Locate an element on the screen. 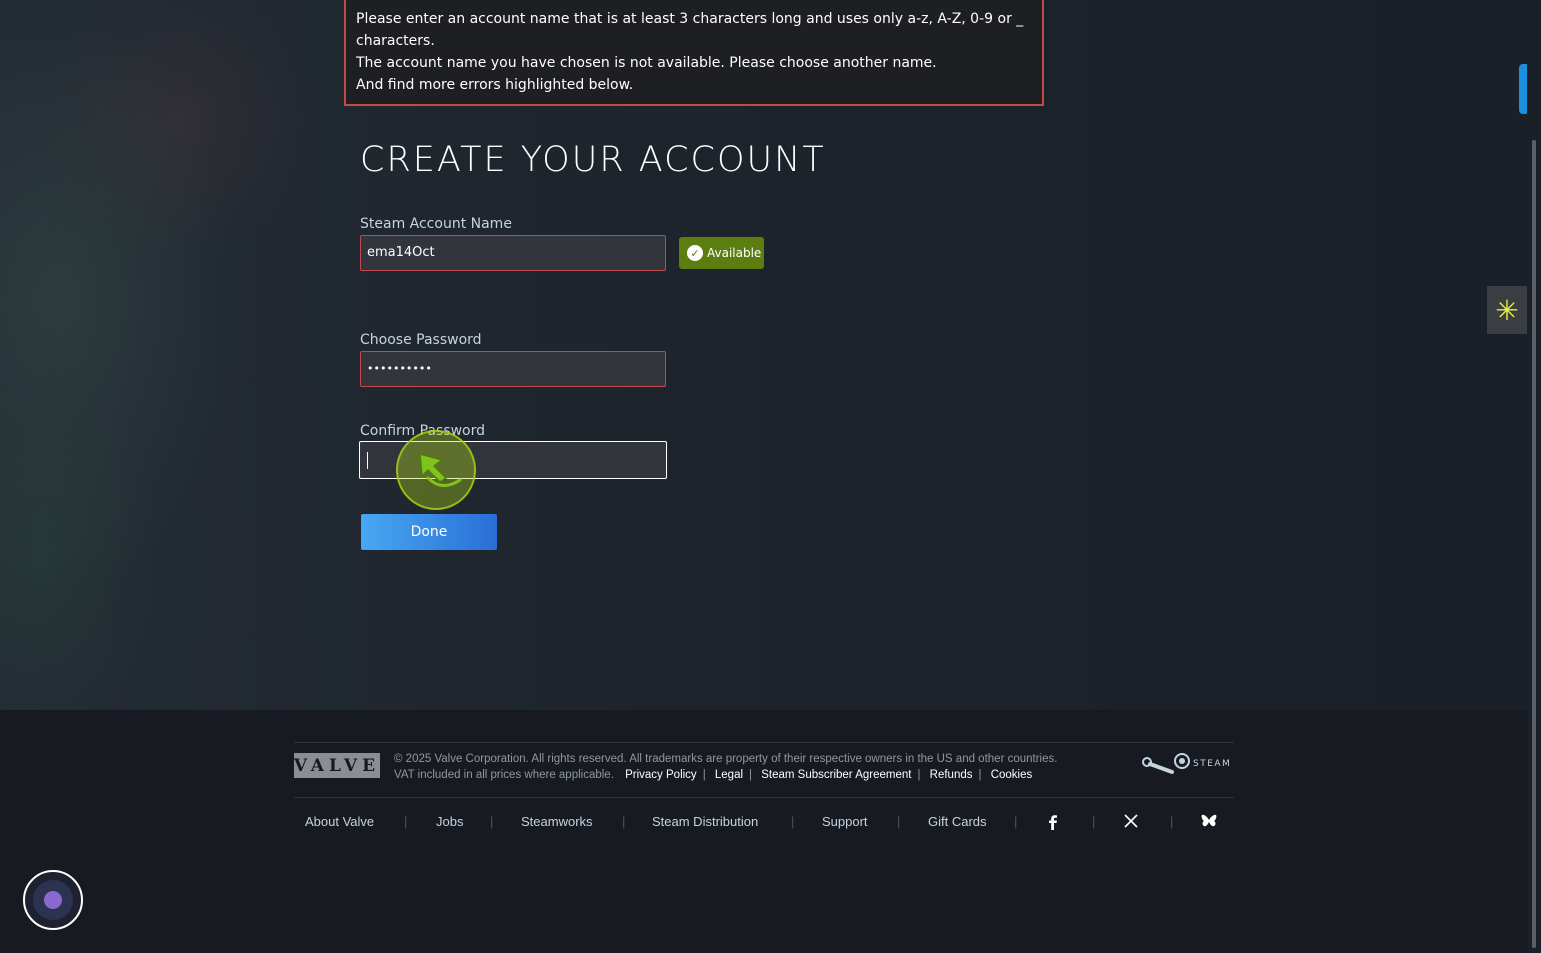 This screenshot has width=1541, height=953. valve-logo: VALVE is located at coordinates (337, 765).